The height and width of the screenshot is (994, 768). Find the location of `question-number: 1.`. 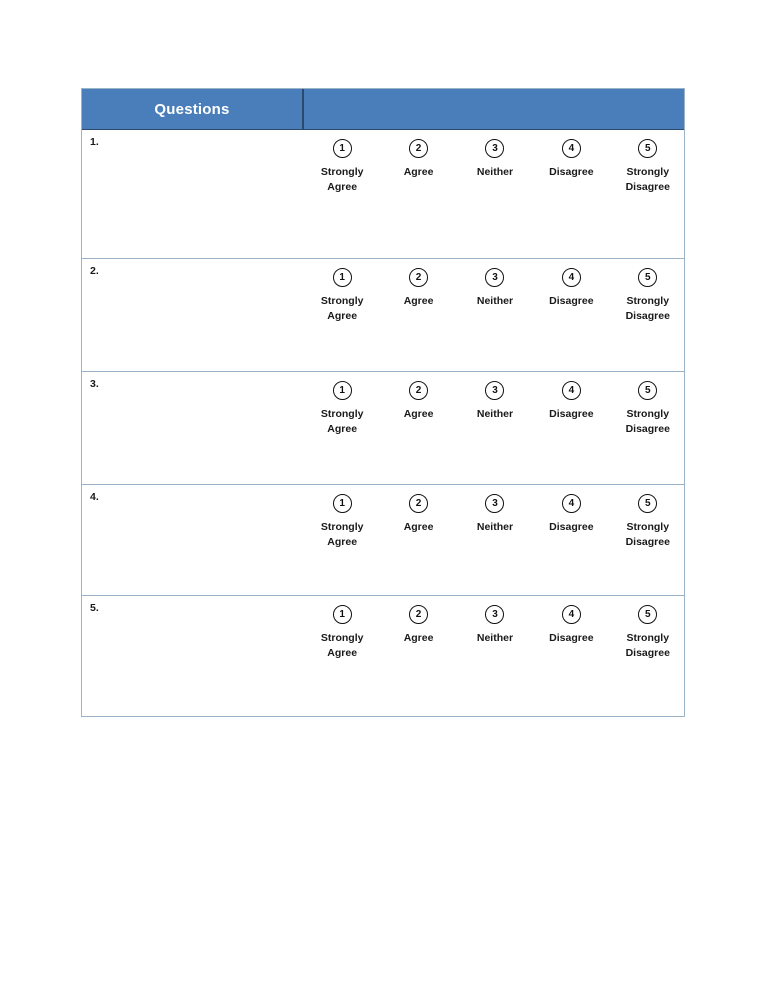

question-number: 1. is located at coordinates (94, 142).